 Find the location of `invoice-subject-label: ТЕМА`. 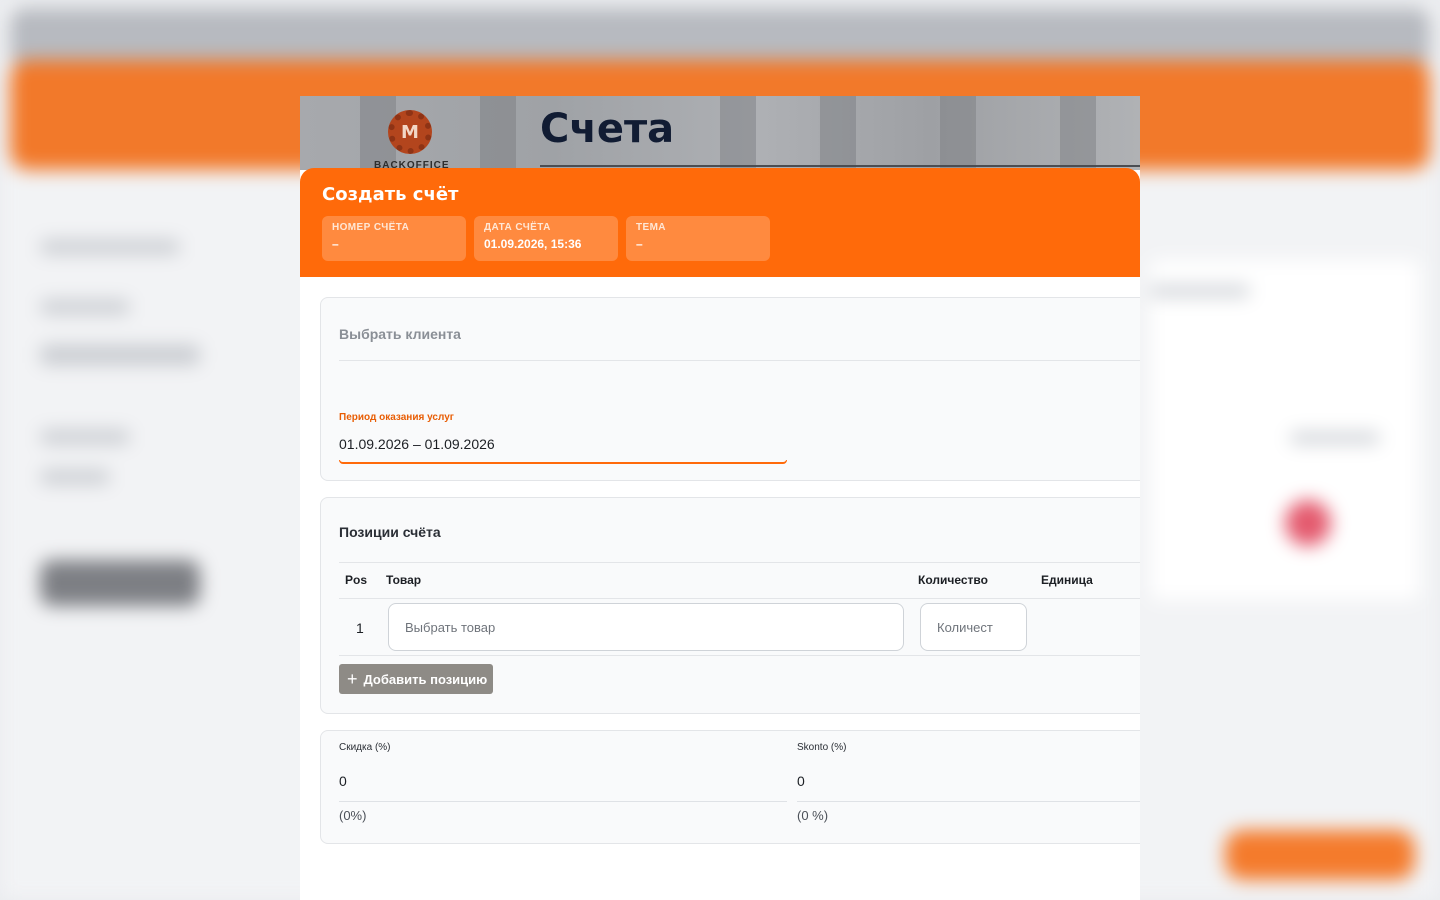

invoice-subject-label: ТЕМА is located at coordinates (651, 227).